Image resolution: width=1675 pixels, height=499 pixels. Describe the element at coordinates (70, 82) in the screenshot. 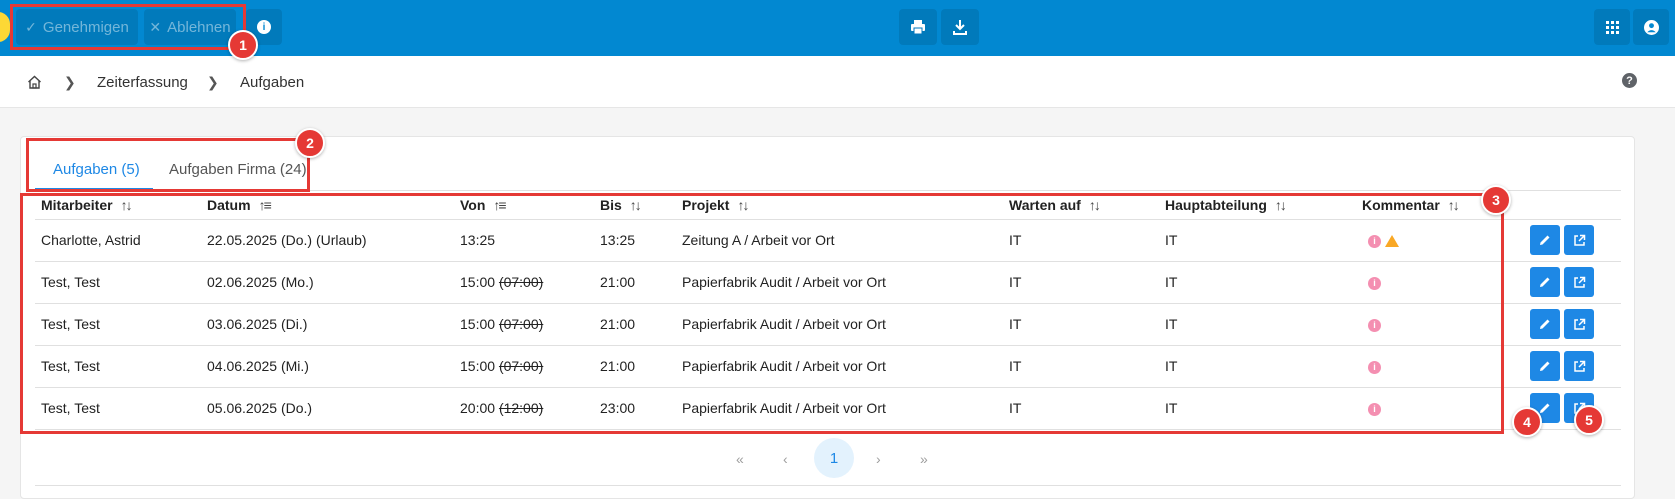

I see `chevron-right-icon: ❯` at that location.